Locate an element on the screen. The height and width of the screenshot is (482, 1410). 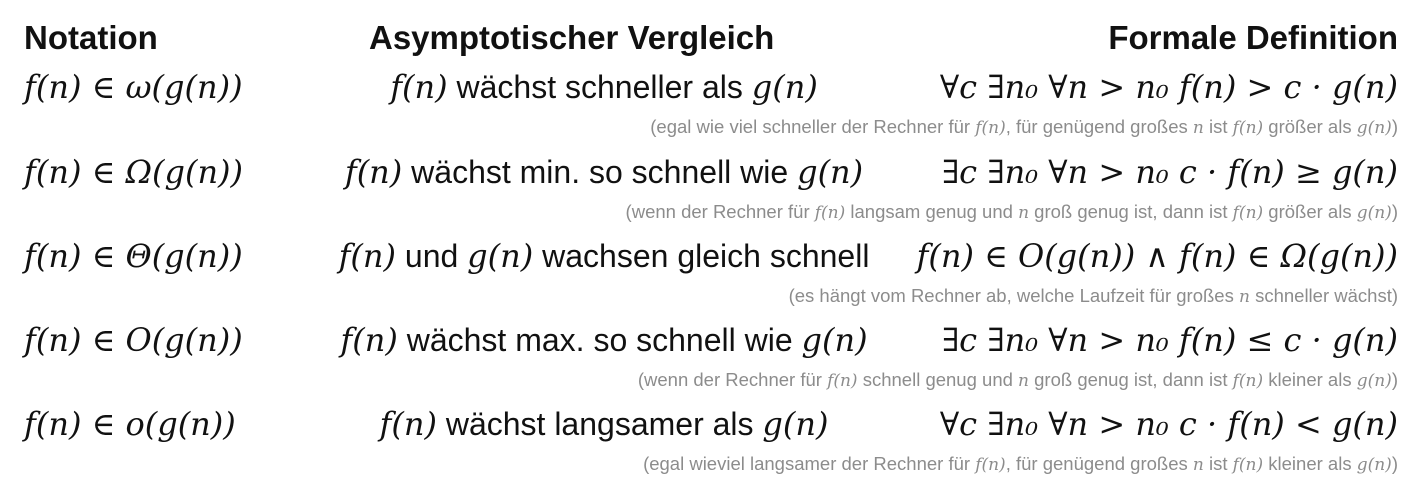
header-comparison: Asymptotischer Vergleich is located at coordinates (572, 37).